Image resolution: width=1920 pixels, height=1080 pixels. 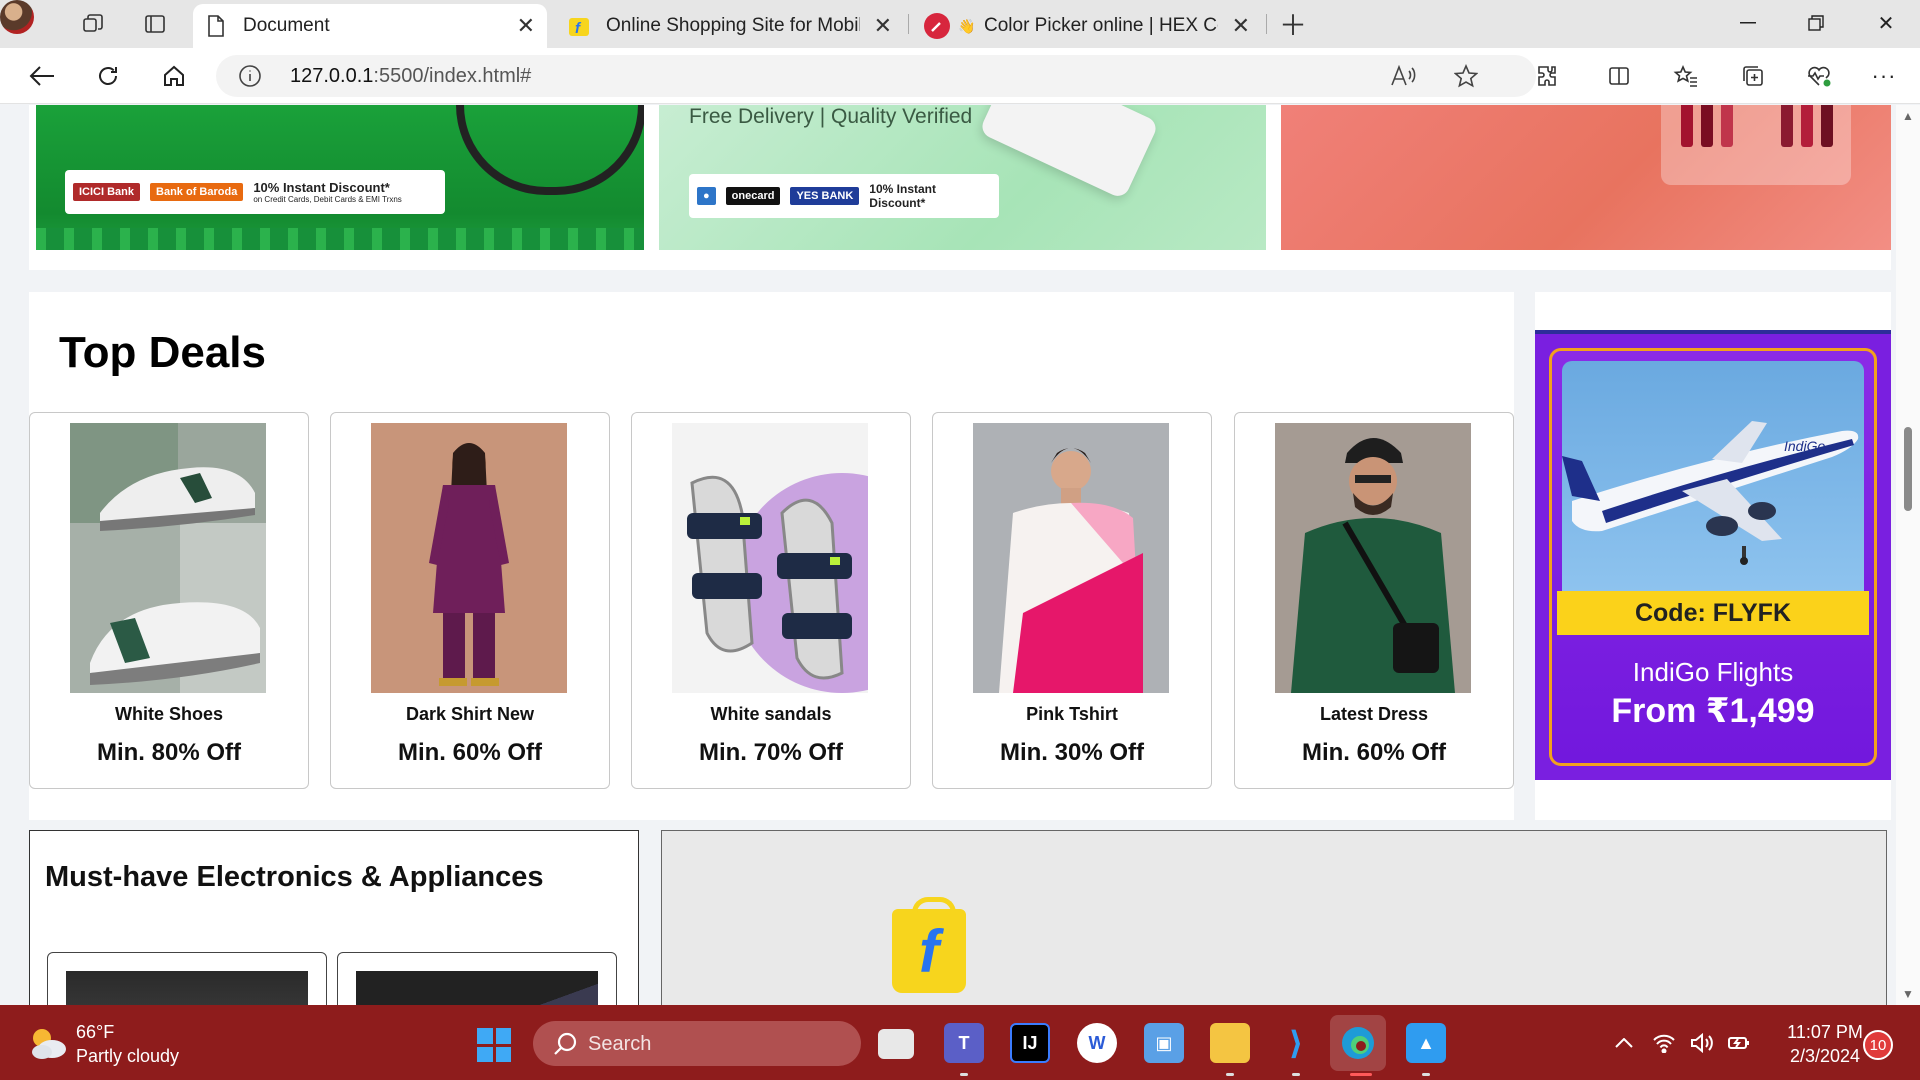 I want to click on windows-start-icon, so click(x=494, y=1045).